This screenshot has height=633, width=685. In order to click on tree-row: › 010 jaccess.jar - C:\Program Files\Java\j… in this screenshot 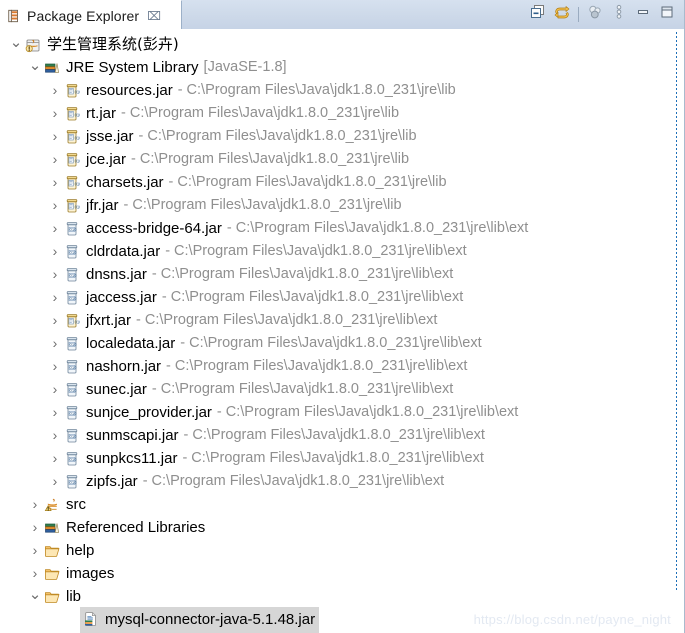, I will do `click(338, 297)`.